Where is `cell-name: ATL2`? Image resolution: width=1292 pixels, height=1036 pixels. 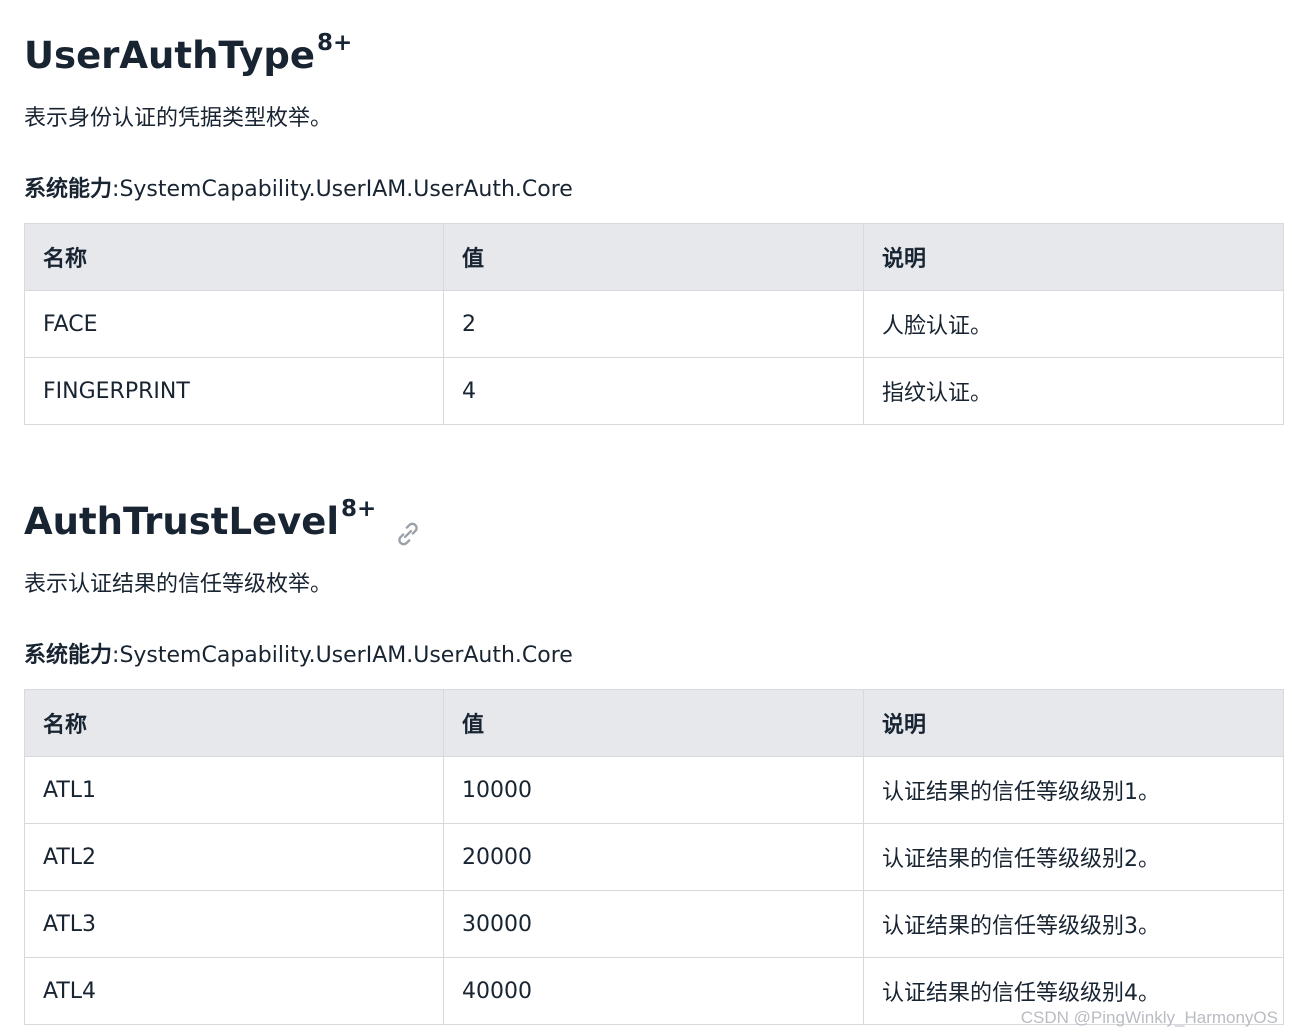
cell-name: ATL2 is located at coordinates (234, 857).